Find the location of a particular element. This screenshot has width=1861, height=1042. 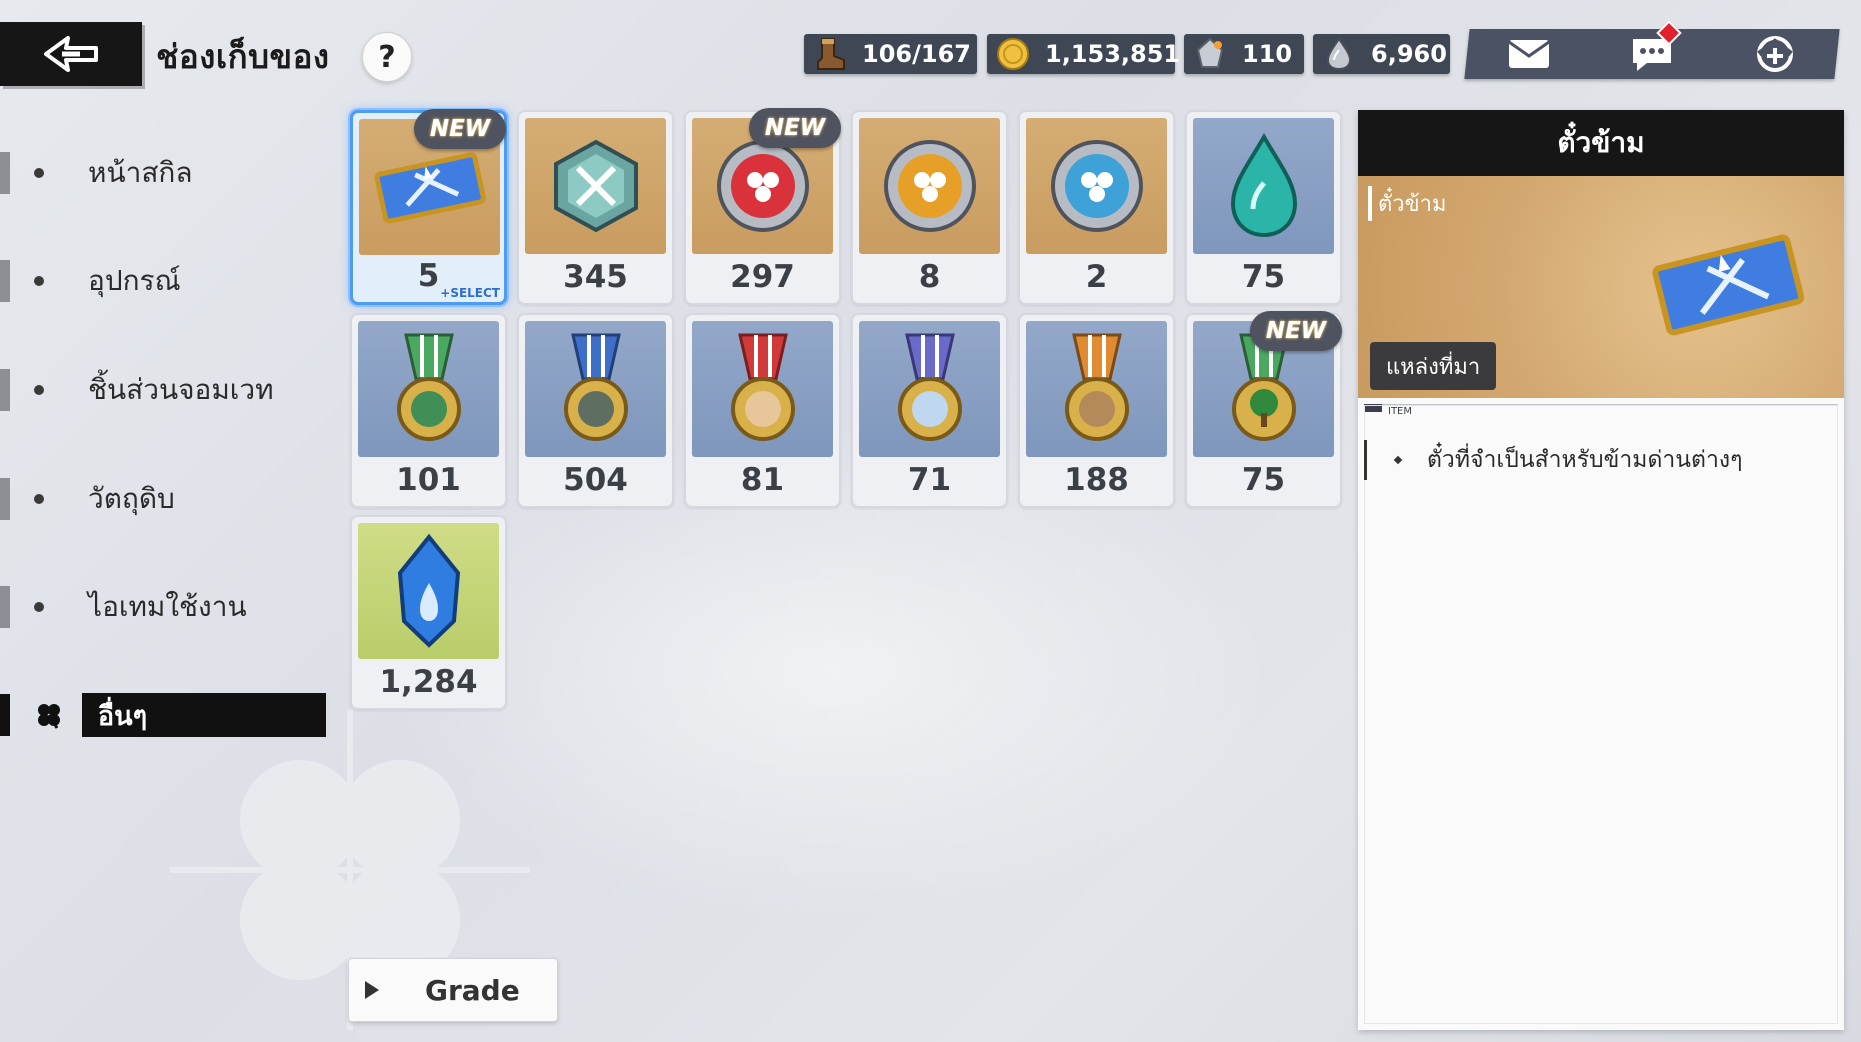

sidebar-item-mage-fragments: ชิ้นส่วนจอมเวท is located at coordinates (165, 390).